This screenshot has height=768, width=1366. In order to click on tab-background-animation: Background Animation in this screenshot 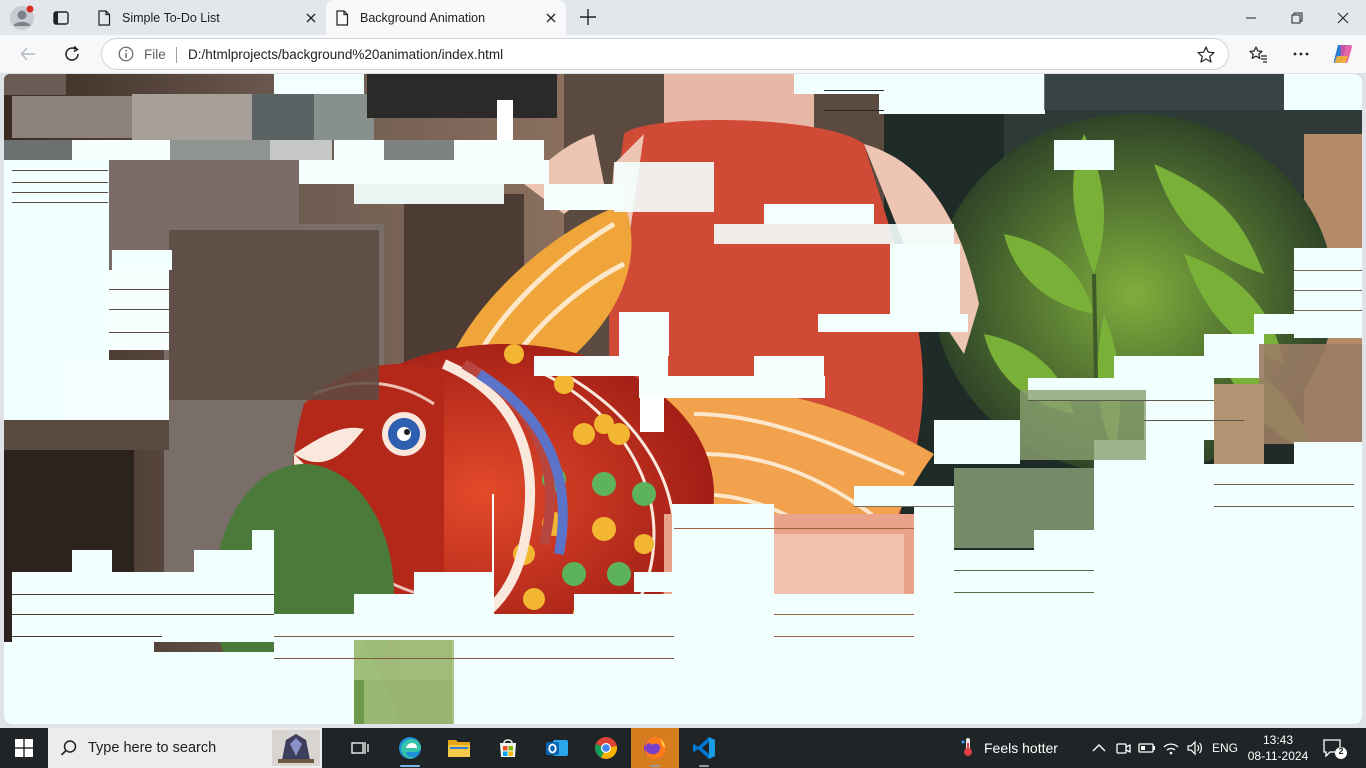, I will do `click(446, 17)`.